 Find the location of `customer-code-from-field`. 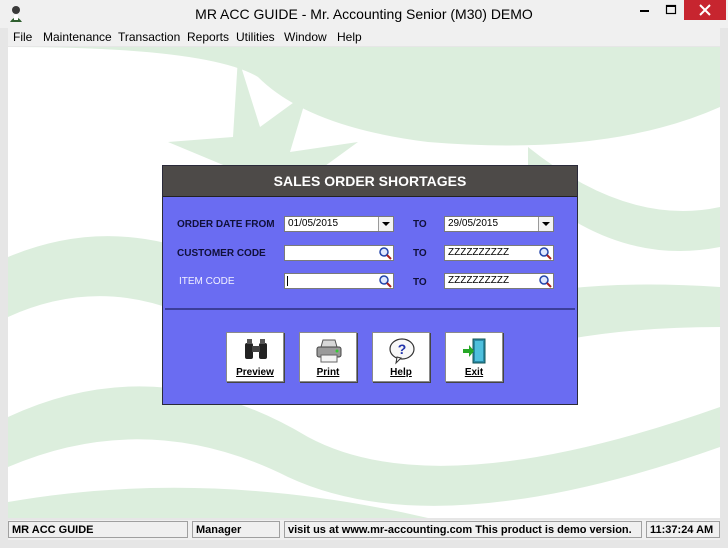

customer-code-from-field is located at coordinates (339, 253).